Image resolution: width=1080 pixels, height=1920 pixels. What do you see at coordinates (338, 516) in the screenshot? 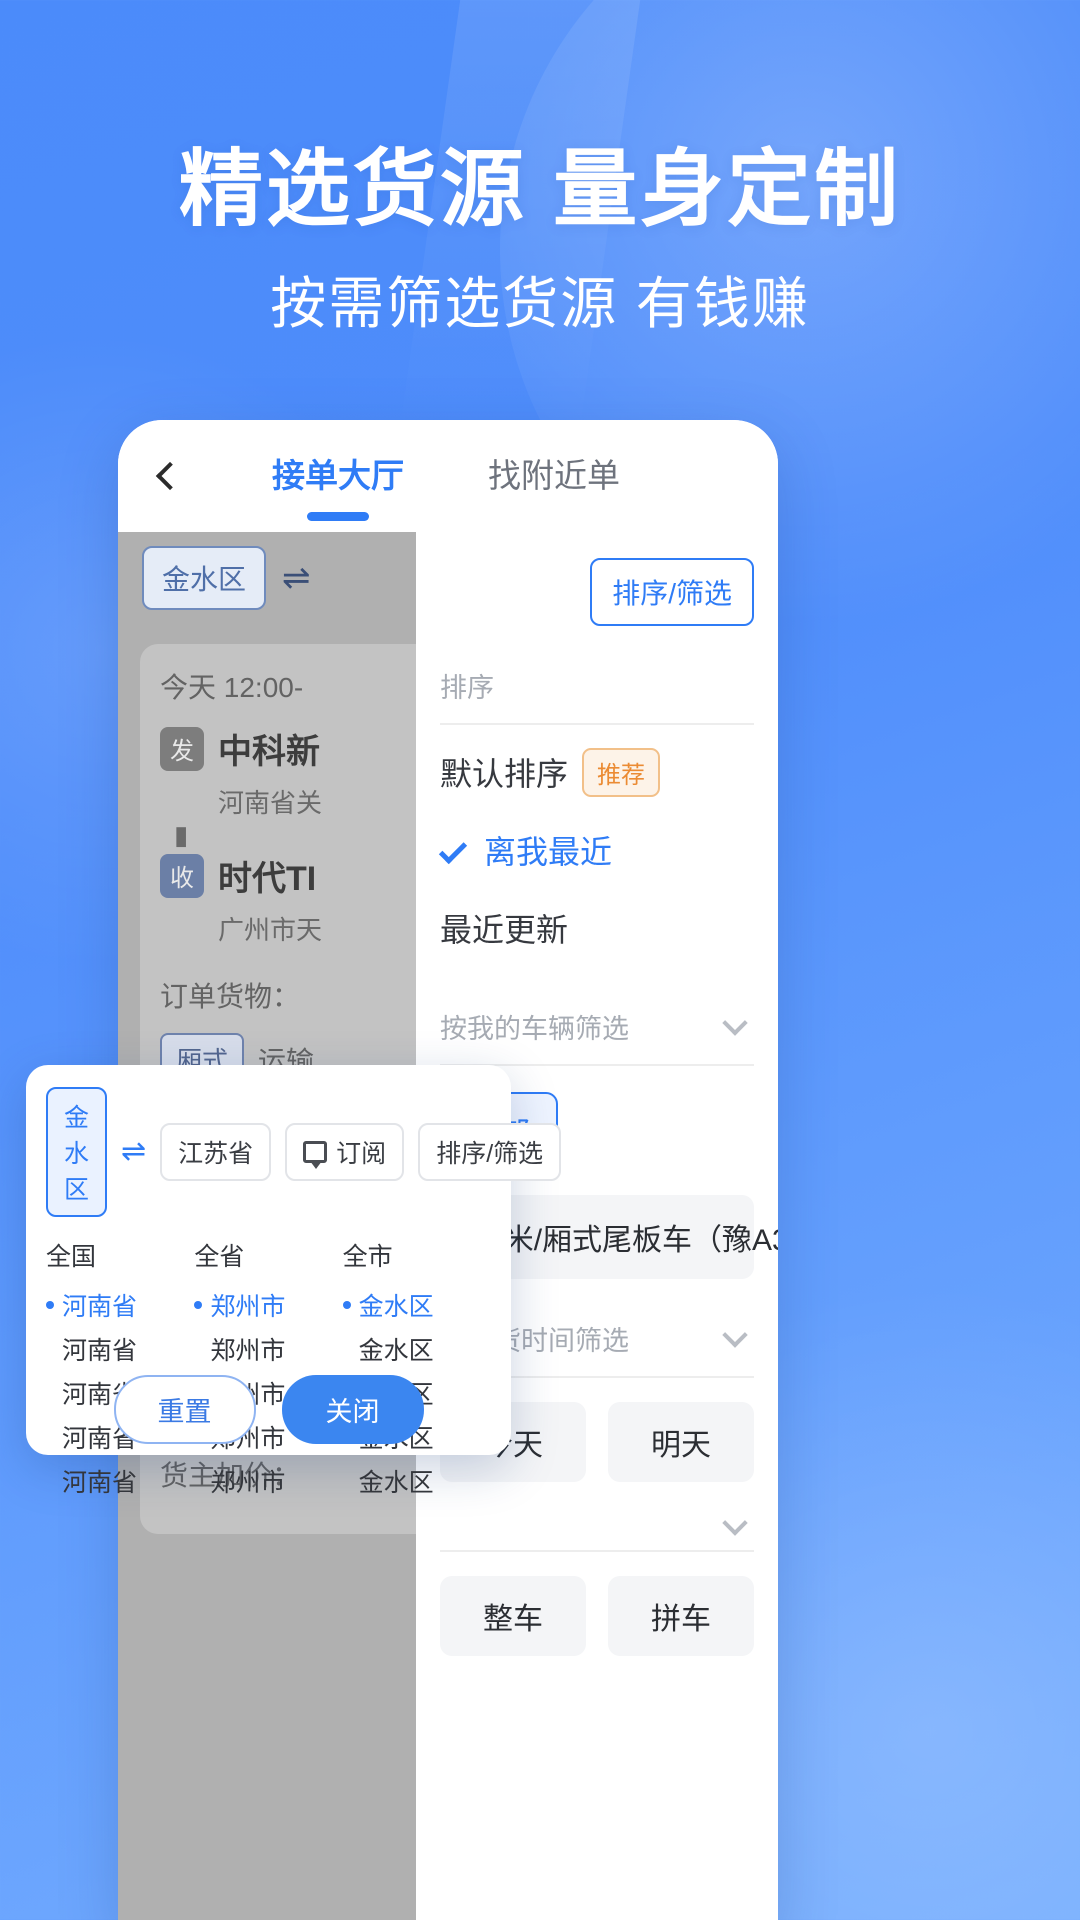
I see `tab-active-underline` at bounding box center [338, 516].